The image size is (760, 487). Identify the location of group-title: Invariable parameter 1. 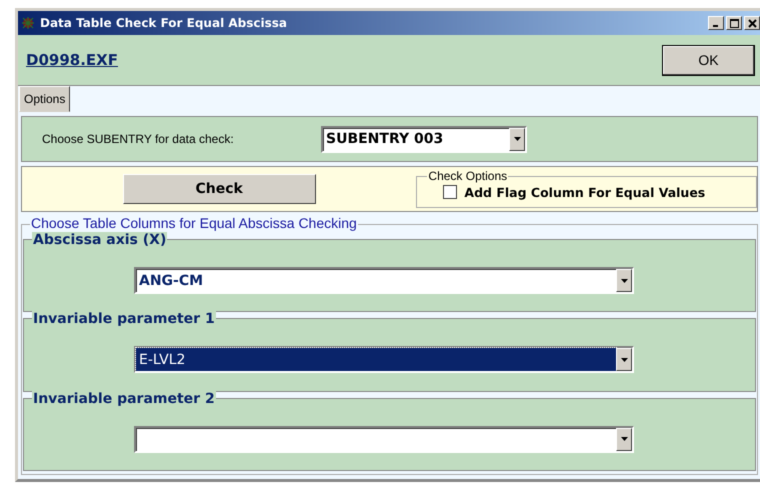
(124, 319).